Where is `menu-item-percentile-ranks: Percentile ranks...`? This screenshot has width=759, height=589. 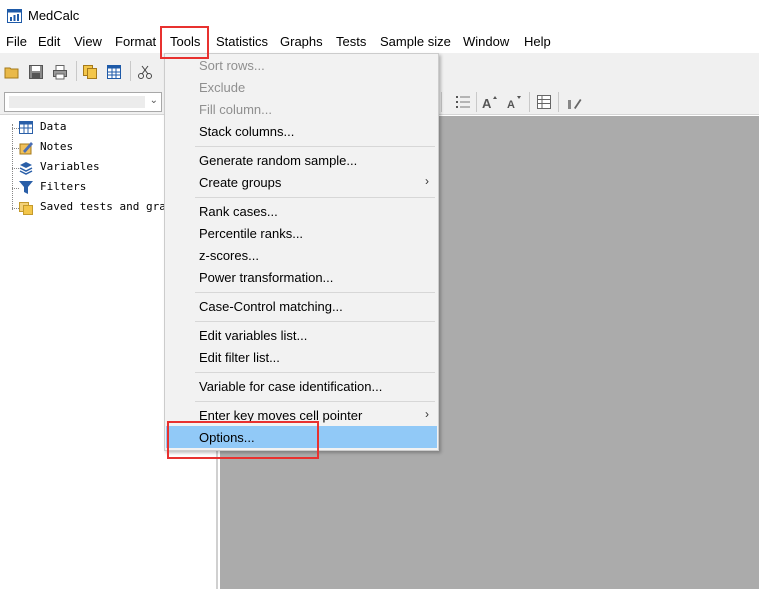
menu-item-percentile-ranks: Percentile ranks... is located at coordinates (301, 233).